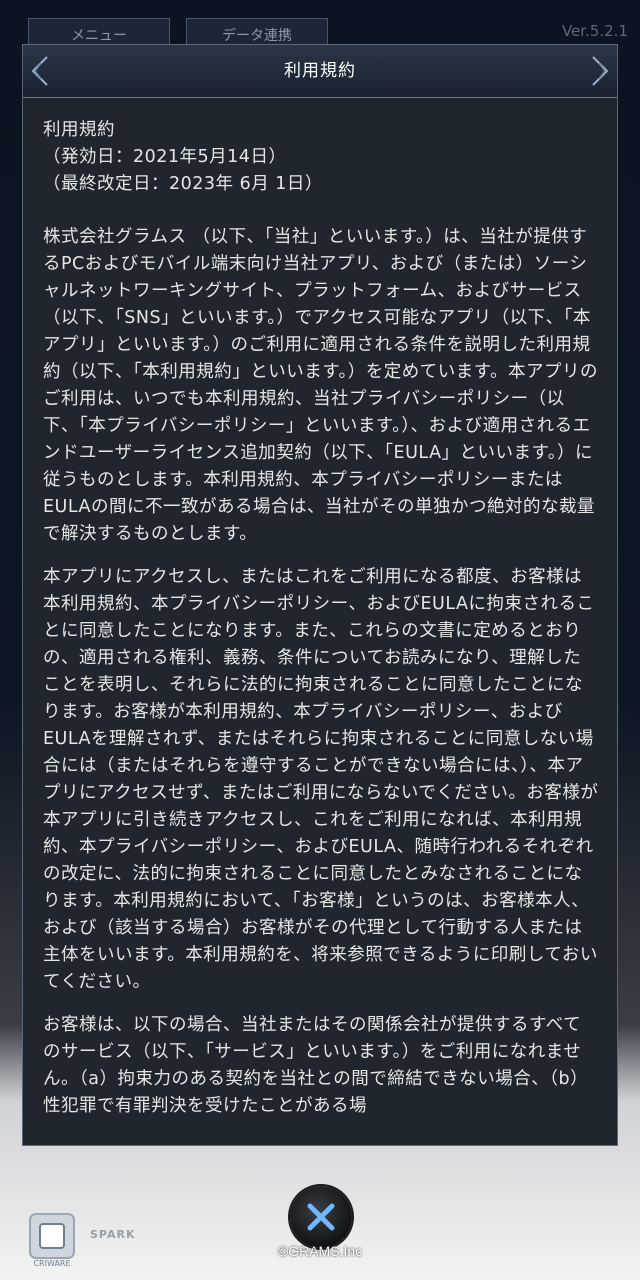  I want to click on criware-logo-text: CRIWARE, so click(51, 1263).